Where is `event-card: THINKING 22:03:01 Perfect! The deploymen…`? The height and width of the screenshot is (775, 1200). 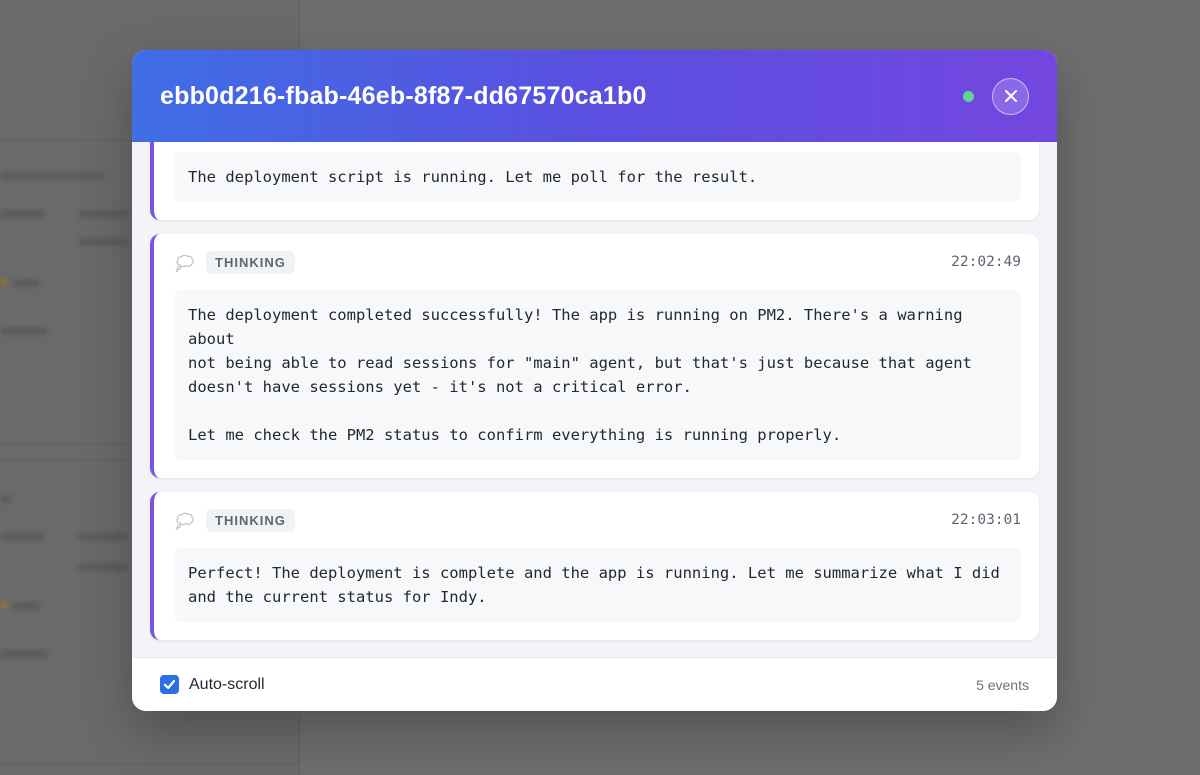 event-card: THINKING 22:03:01 Perfect! The deploymen… is located at coordinates (594, 566).